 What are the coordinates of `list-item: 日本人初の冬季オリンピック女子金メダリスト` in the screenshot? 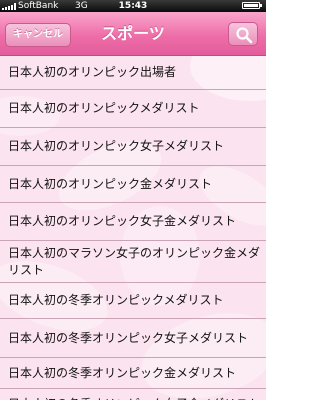 It's located at (133, 394).